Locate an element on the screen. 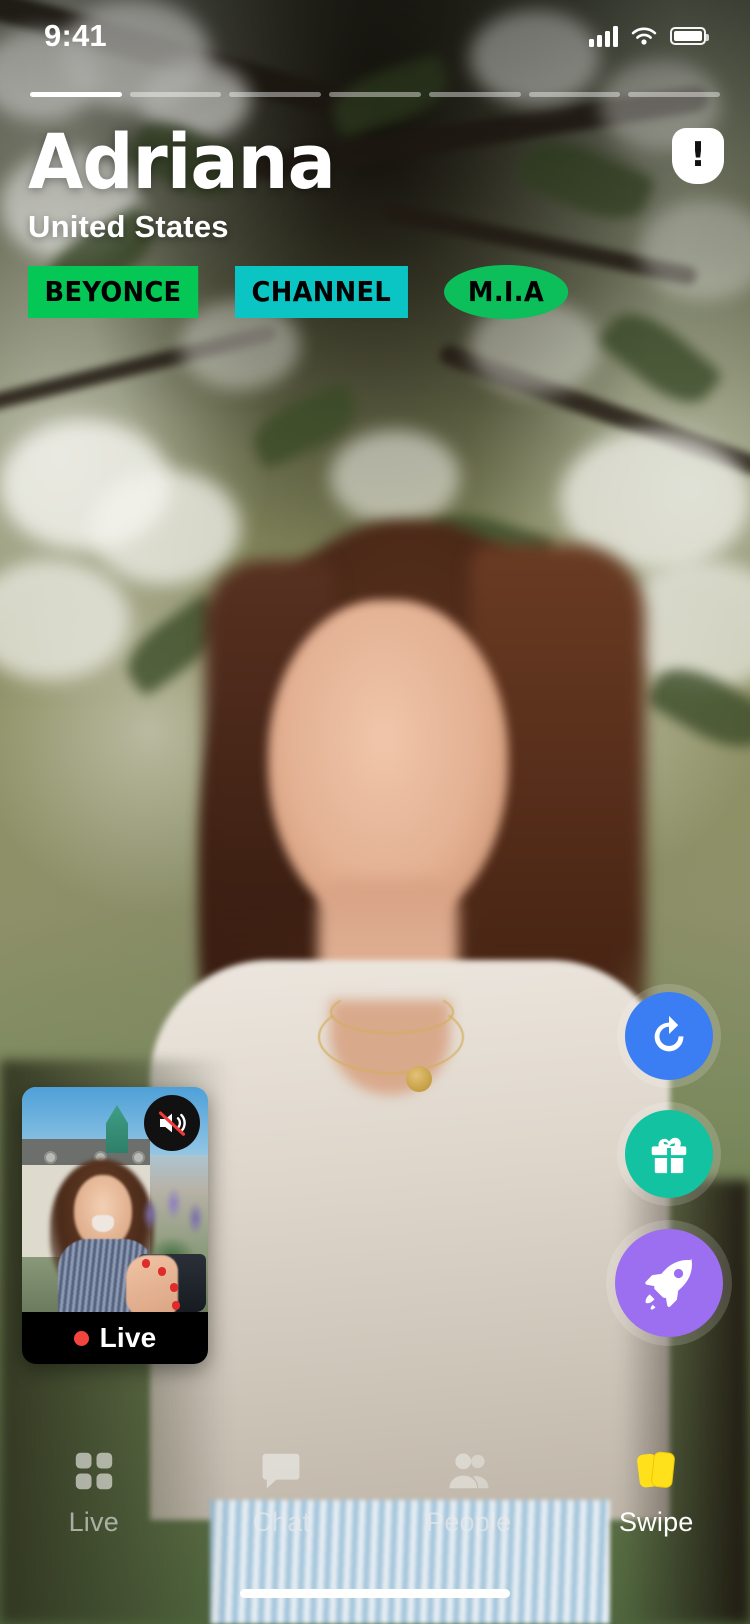 The width and height of the screenshot is (750, 1624). pip-video is located at coordinates (115, 1199).